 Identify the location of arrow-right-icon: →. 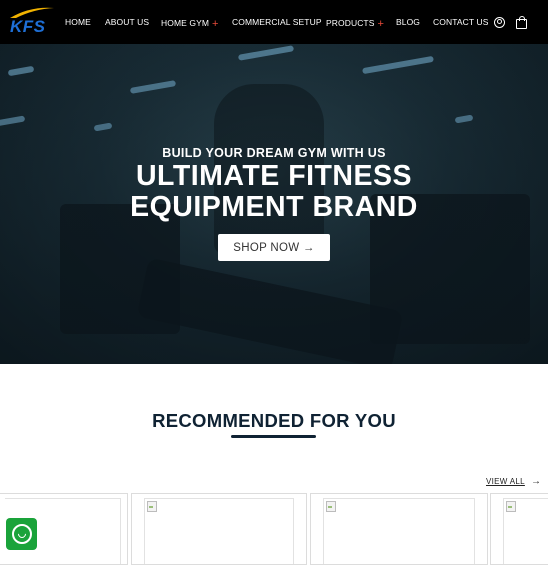
(536, 481).